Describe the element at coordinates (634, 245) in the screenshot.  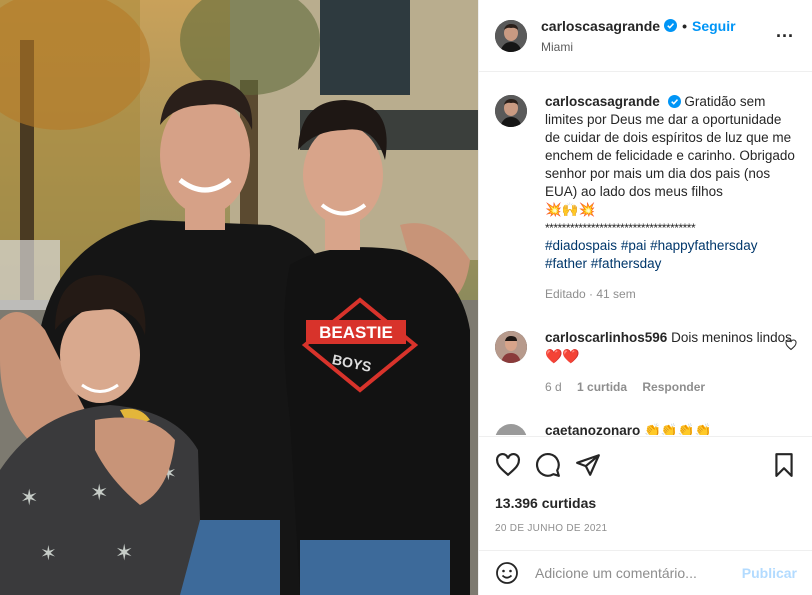
I see `hashtag-link: #pai` at that location.